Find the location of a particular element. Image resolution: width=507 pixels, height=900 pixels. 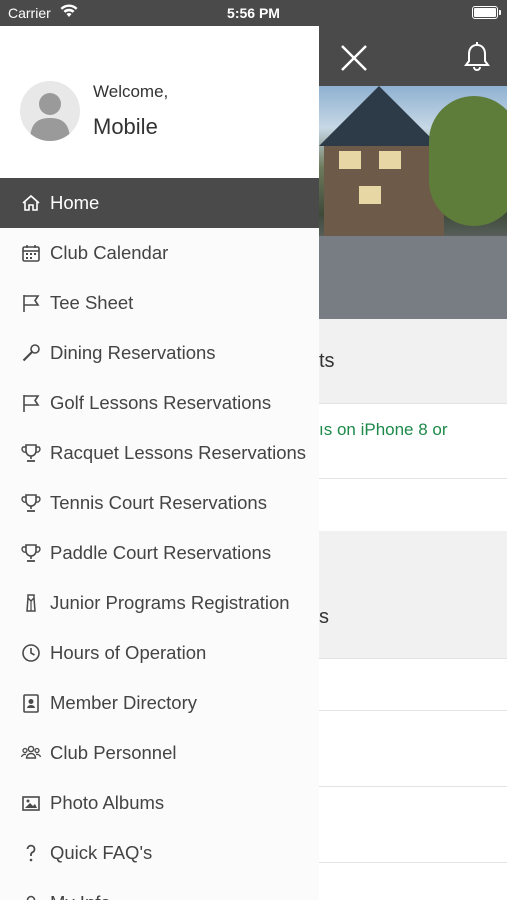

menu-item-hours-of-operation: Hours of Operation is located at coordinates (159, 653).